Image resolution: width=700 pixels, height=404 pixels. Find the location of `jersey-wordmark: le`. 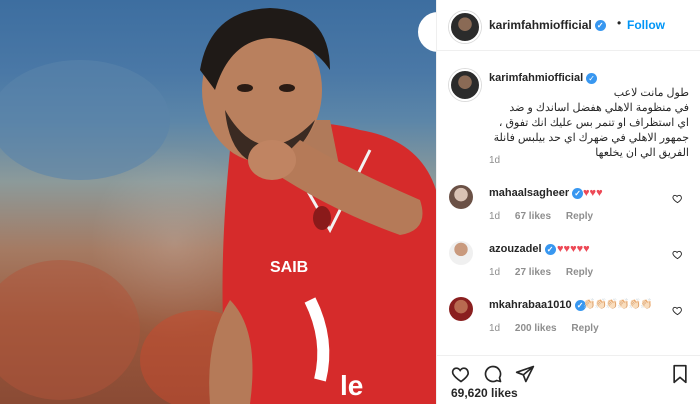

jersey-wordmark: le is located at coordinates (351, 385).